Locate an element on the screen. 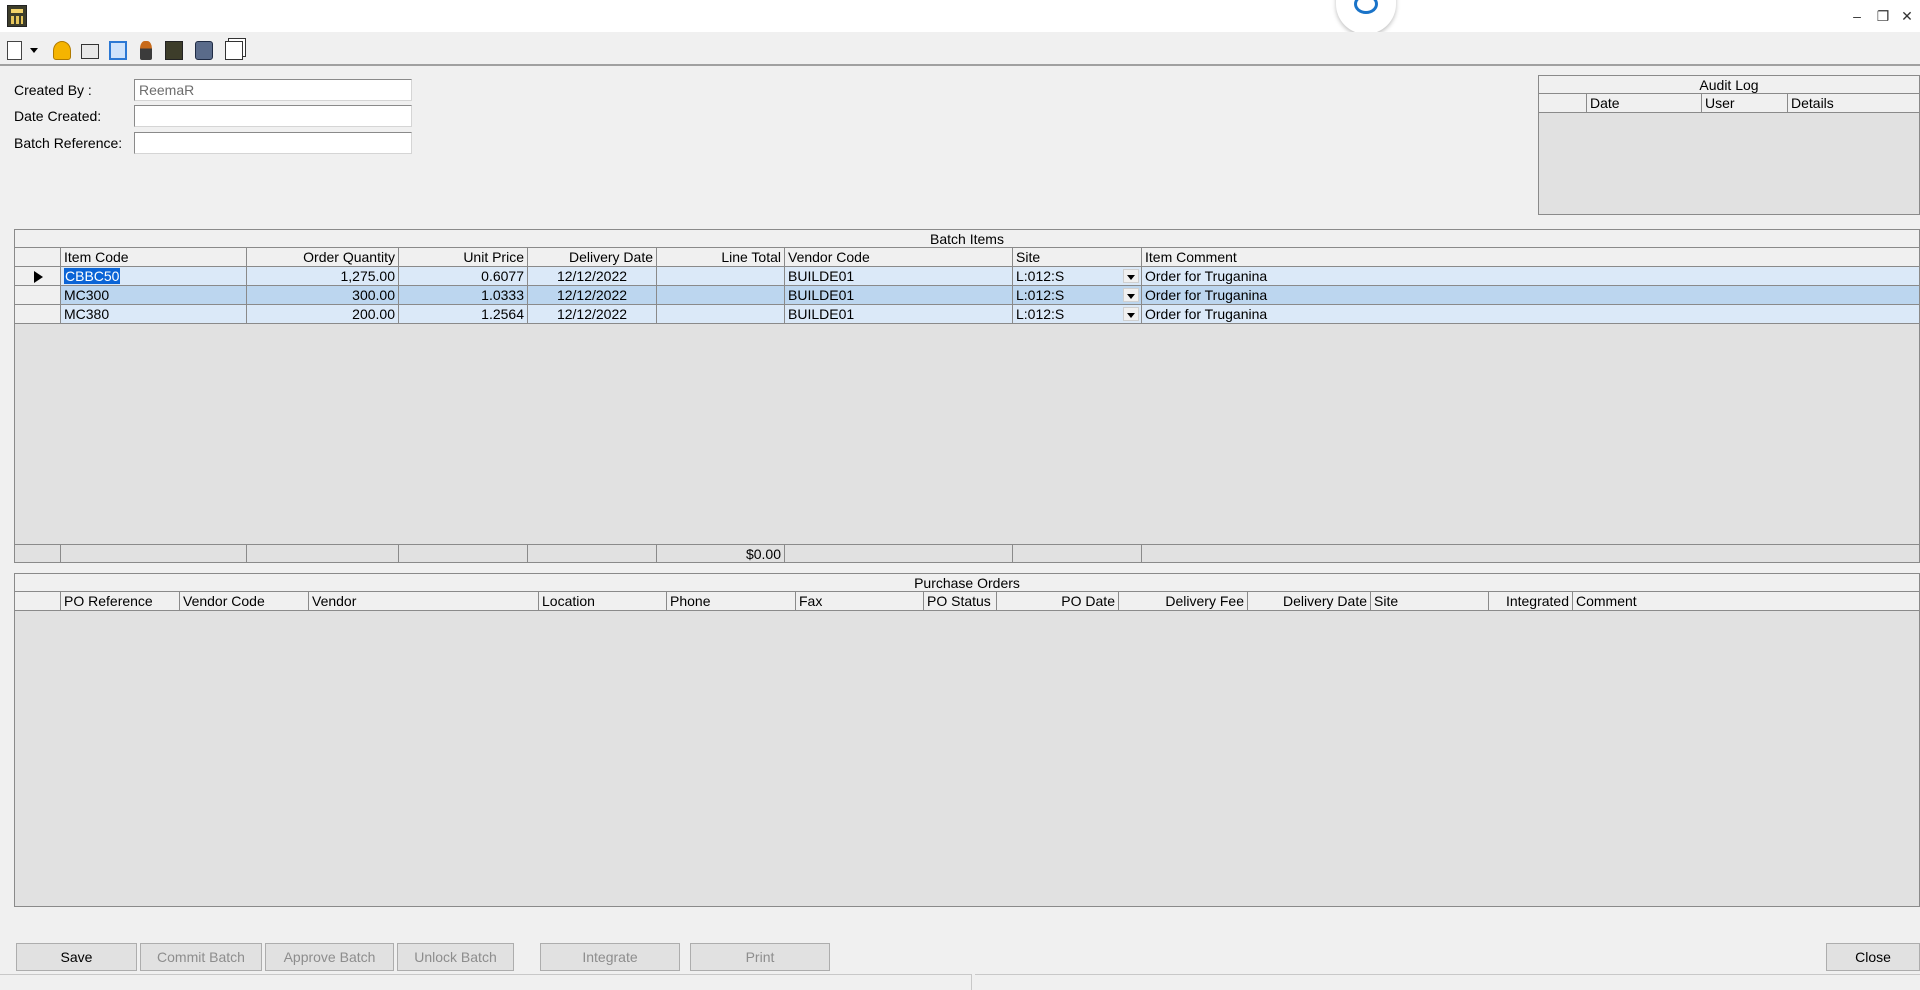  print-button: Print is located at coordinates (760, 957).